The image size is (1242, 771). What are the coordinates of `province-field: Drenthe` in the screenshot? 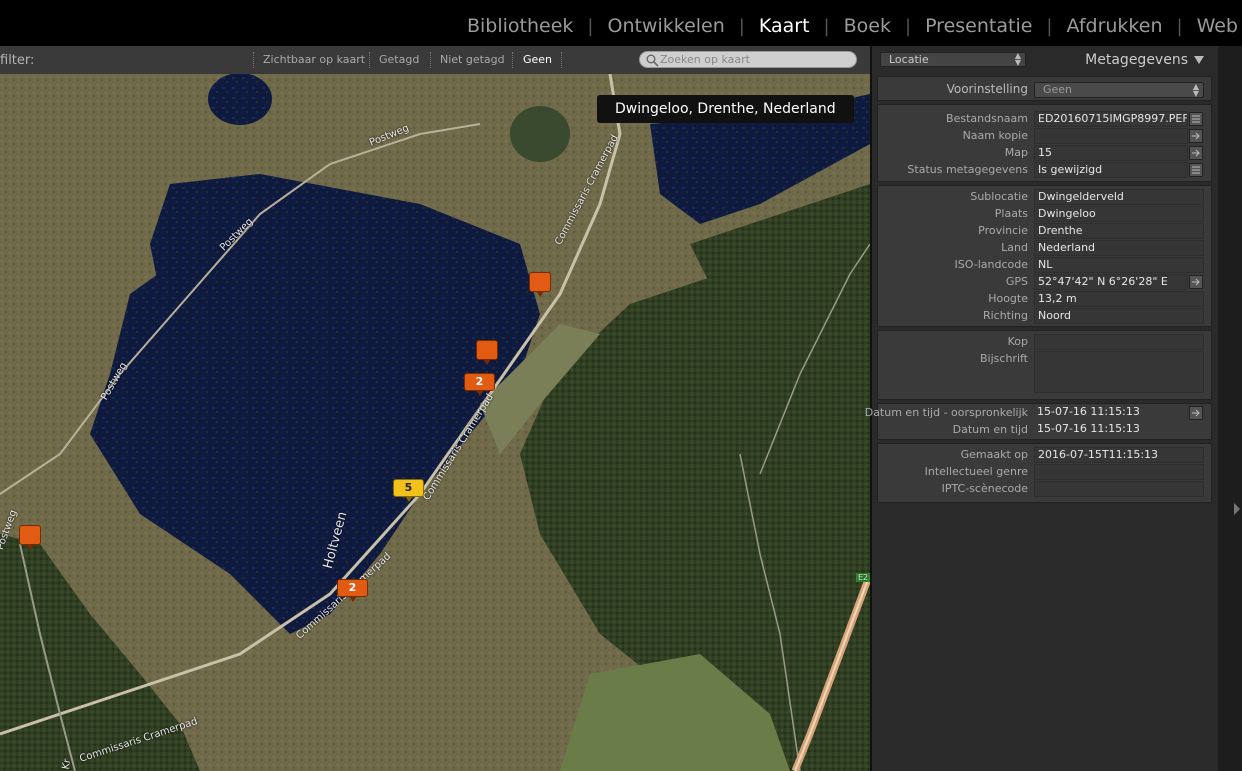 It's located at (1119, 231).